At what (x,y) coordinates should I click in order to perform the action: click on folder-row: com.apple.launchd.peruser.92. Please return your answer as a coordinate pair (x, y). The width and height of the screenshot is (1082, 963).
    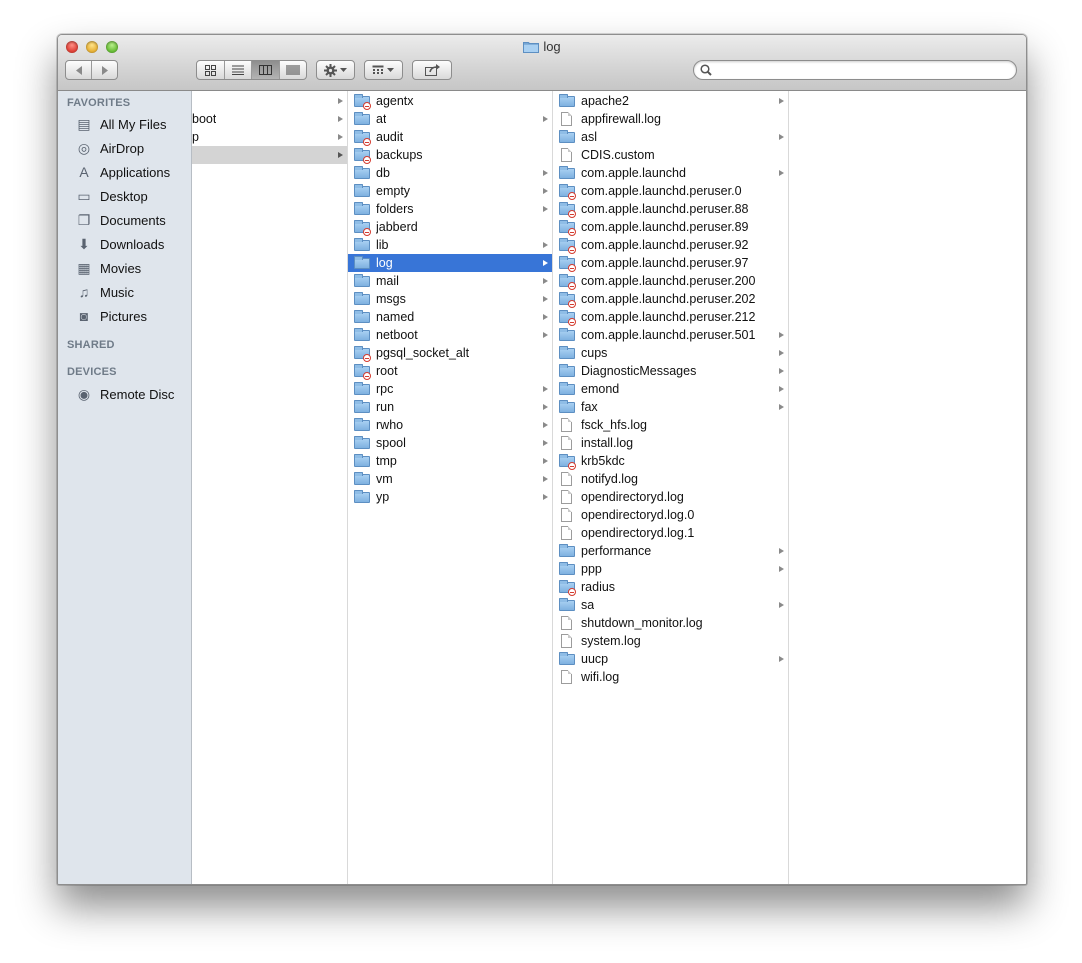
    Looking at the image, I should click on (670, 245).